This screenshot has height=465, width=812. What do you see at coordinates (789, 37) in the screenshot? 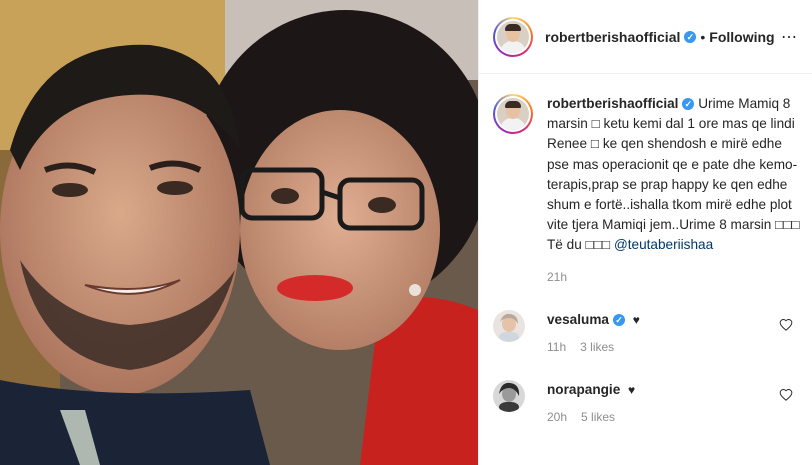
I see `more-options-icon: ⋯` at bounding box center [789, 37].